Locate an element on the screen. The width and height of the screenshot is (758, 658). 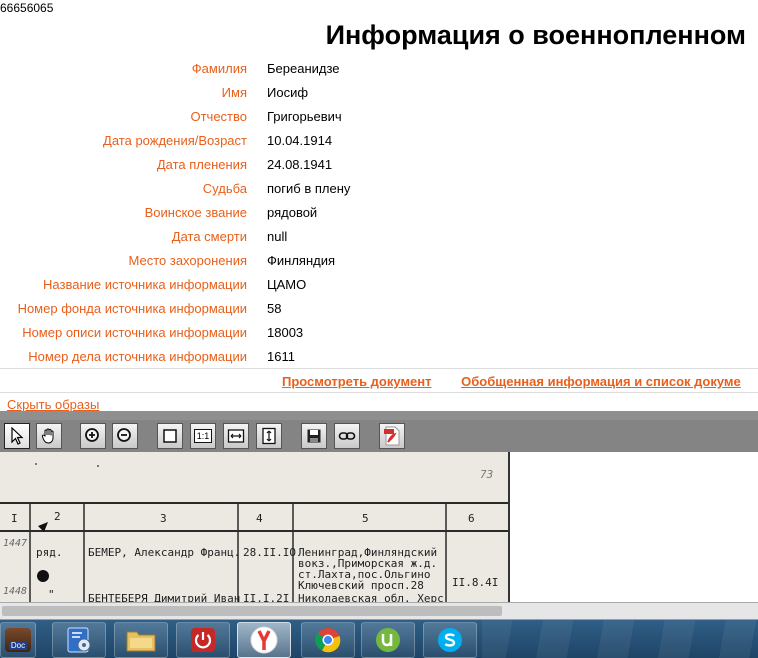
zoom-out-icon is located at coordinates (124, 435).